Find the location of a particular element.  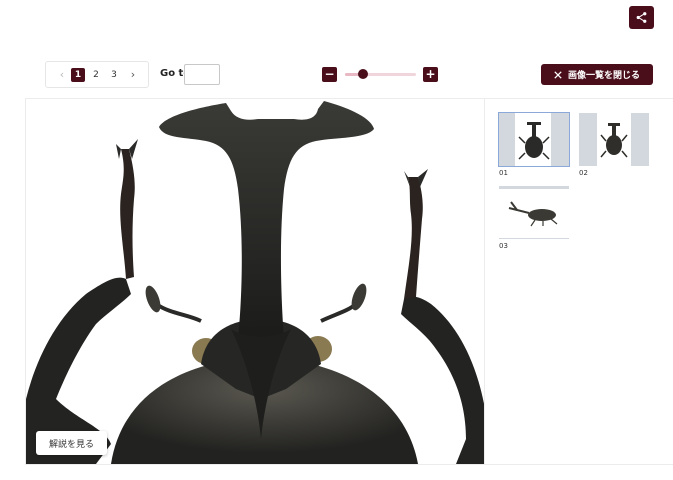

zoom-out-button: − is located at coordinates (329, 74).